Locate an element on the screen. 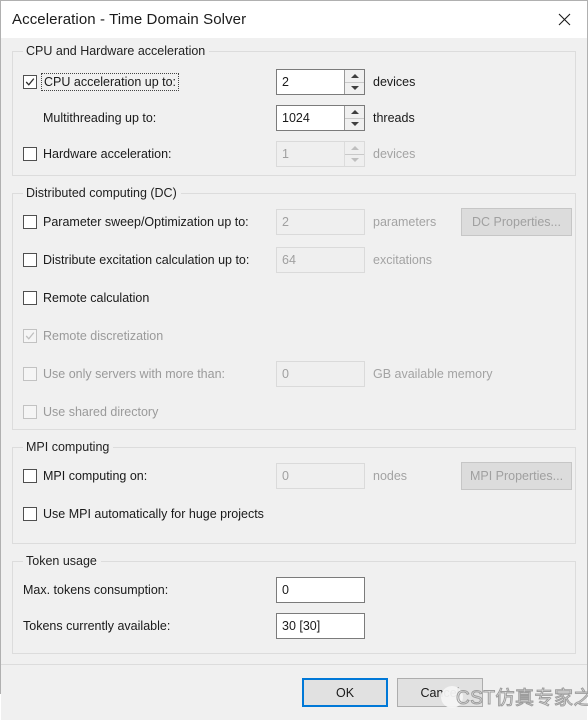  server-memory-unit: GB available memory is located at coordinates (433, 374).